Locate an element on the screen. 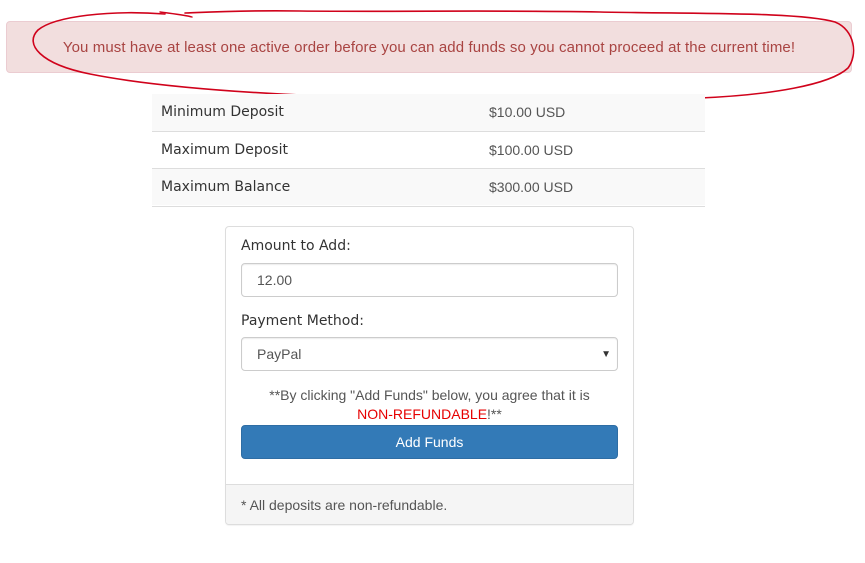 The height and width of the screenshot is (563, 865). panel-footer: * All deposits are non-refundable. is located at coordinates (429, 504).